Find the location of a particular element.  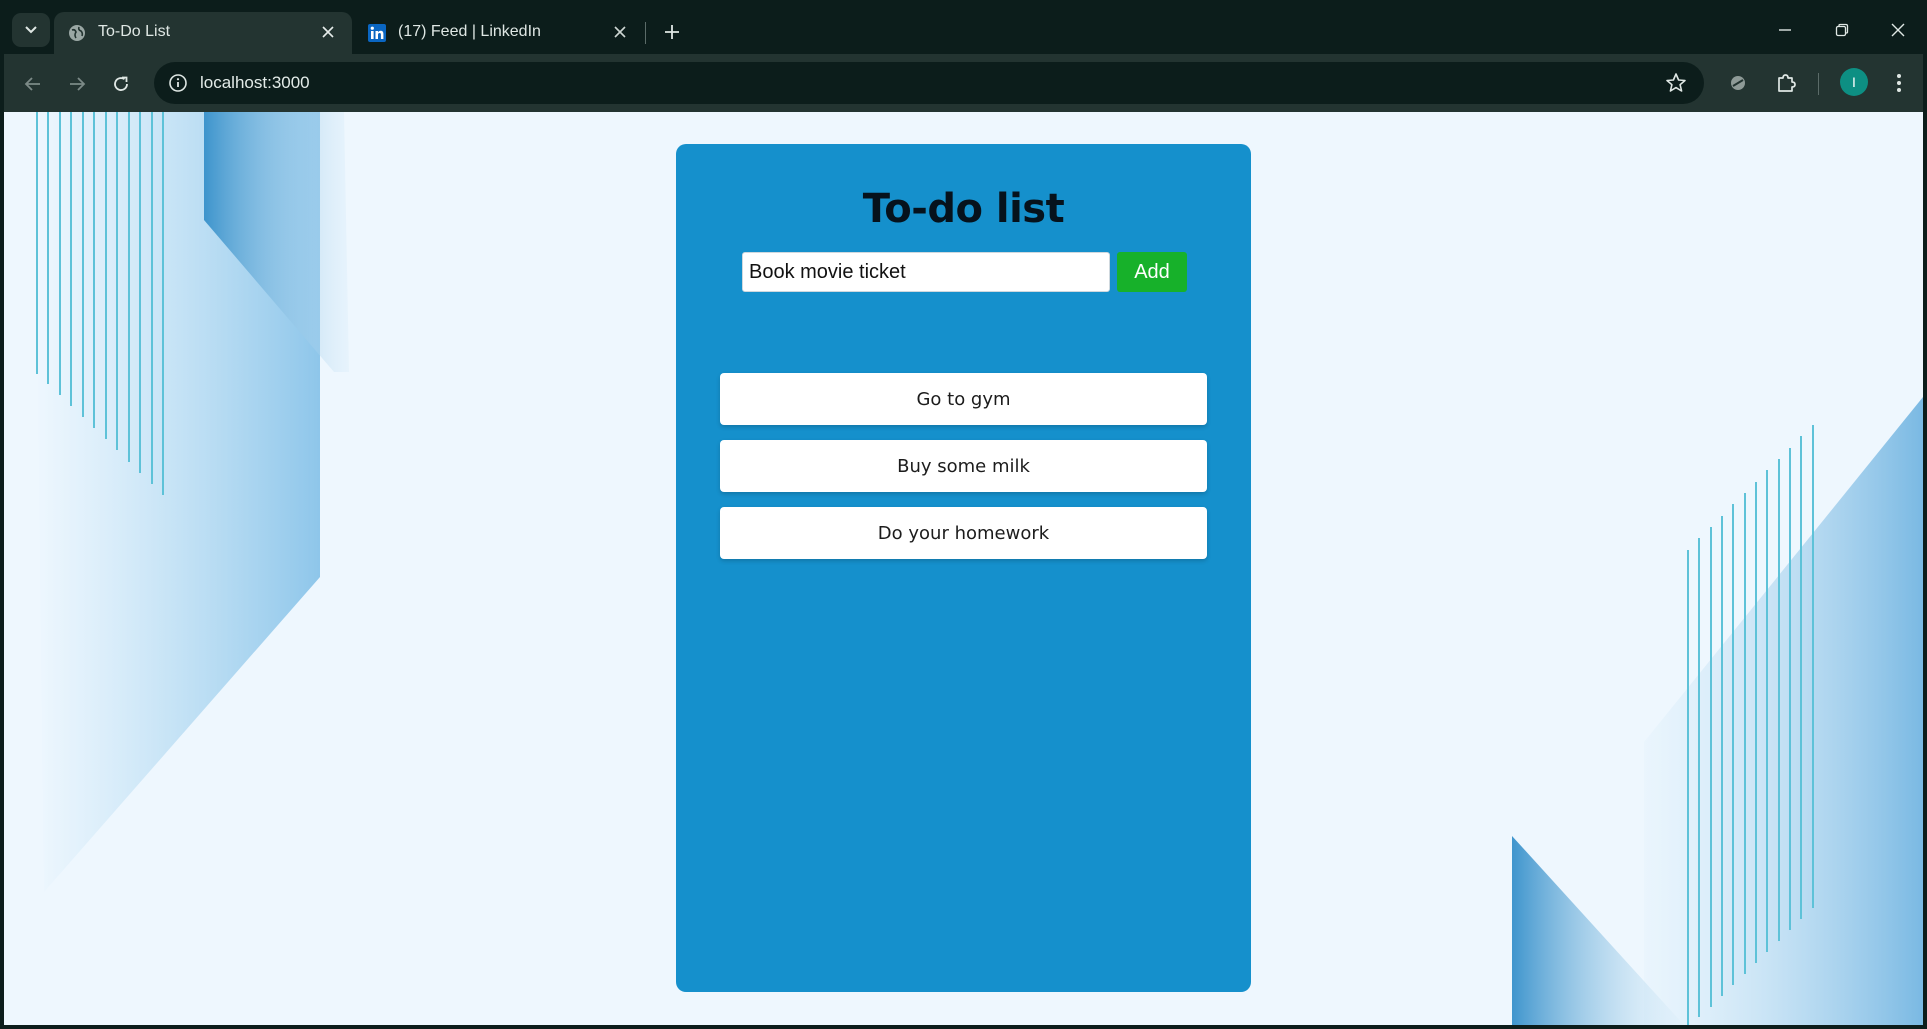

chevron-down-icon is located at coordinates (31, 30).